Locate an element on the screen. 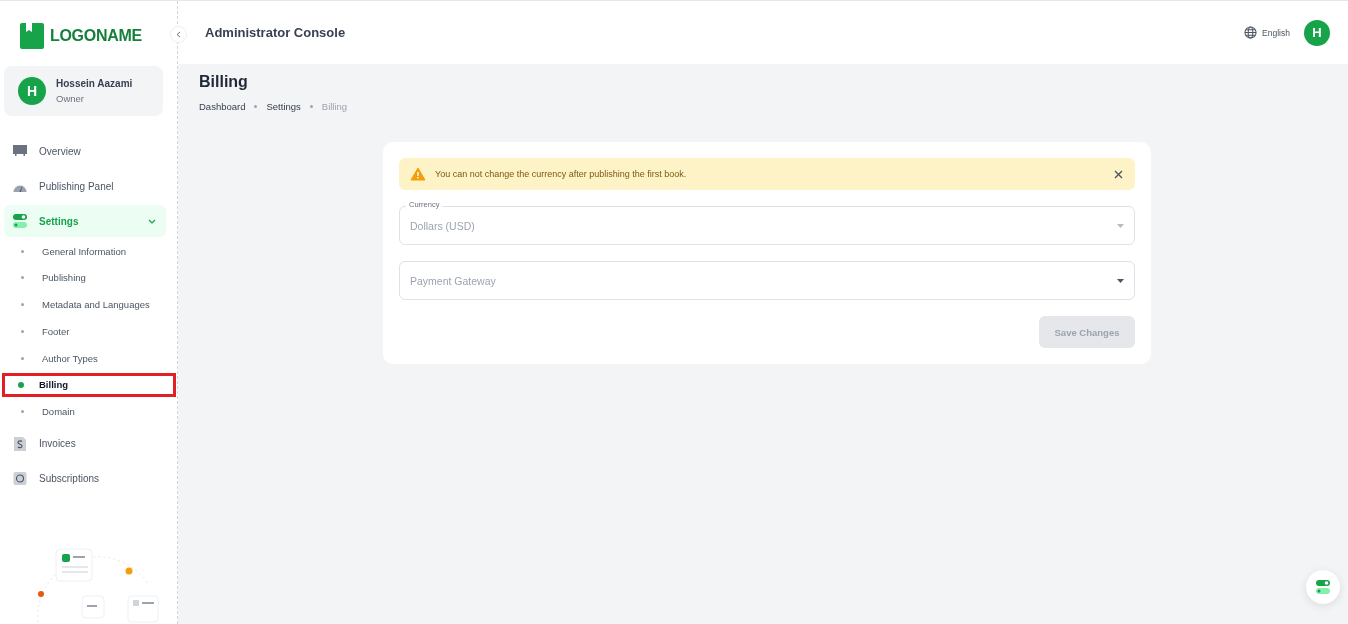 This screenshot has width=1348, height=624. monitor-icon is located at coordinates (20, 151).